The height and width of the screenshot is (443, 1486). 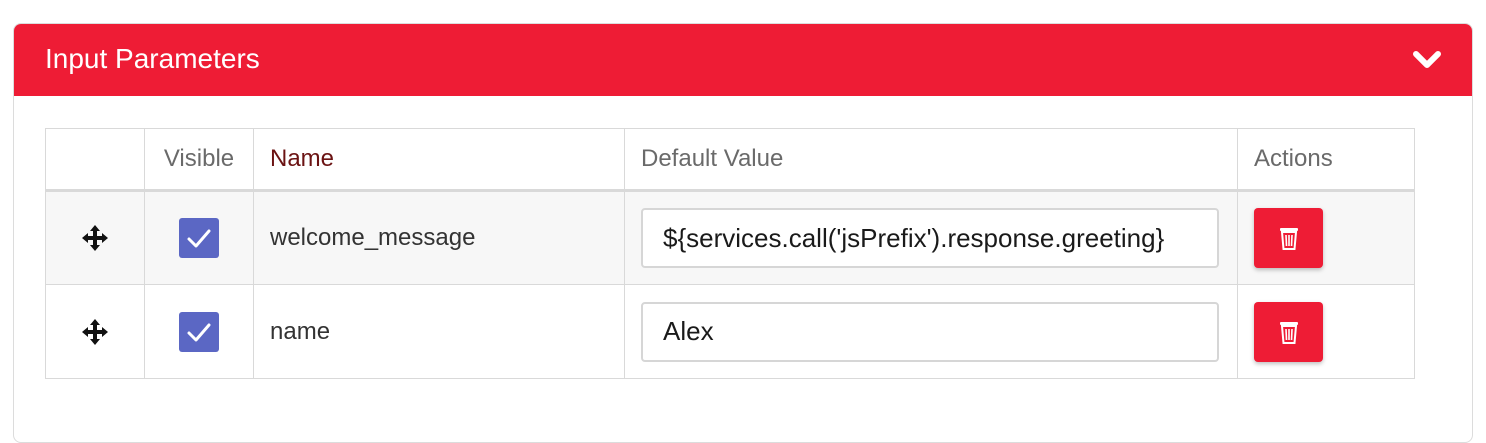 I want to click on panel-title: Input Parameters, so click(x=152, y=58).